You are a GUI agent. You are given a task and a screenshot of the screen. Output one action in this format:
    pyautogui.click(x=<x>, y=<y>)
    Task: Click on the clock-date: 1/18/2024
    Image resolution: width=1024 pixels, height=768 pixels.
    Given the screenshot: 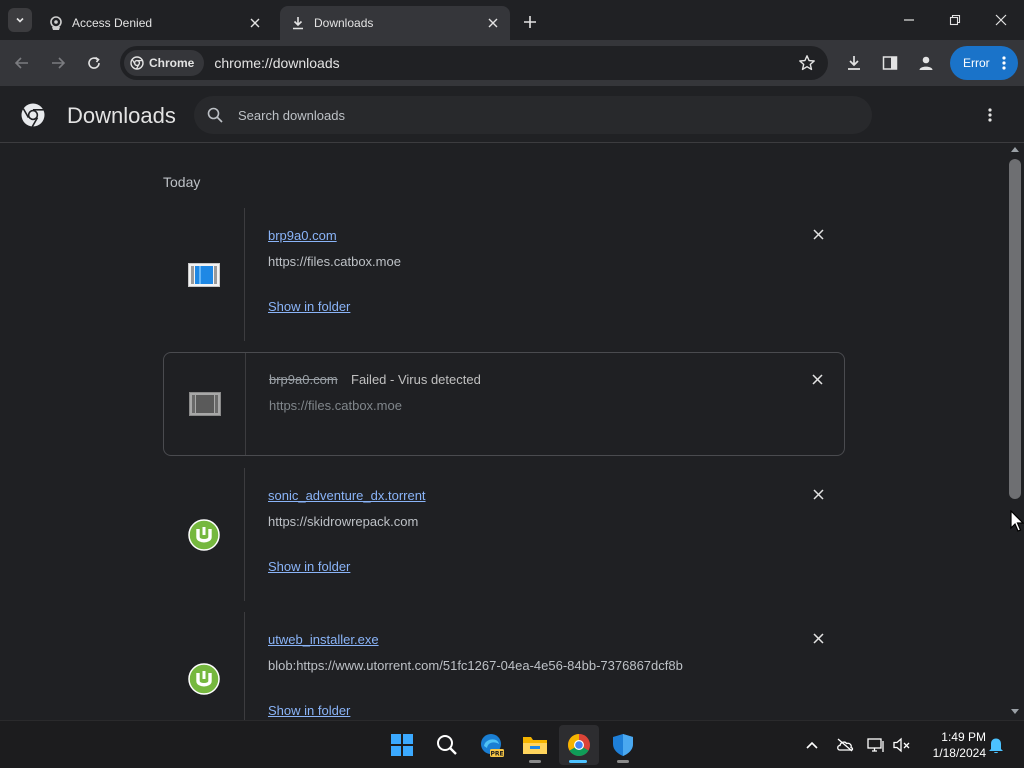 What is the action you would take?
    pyautogui.click(x=959, y=753)
    